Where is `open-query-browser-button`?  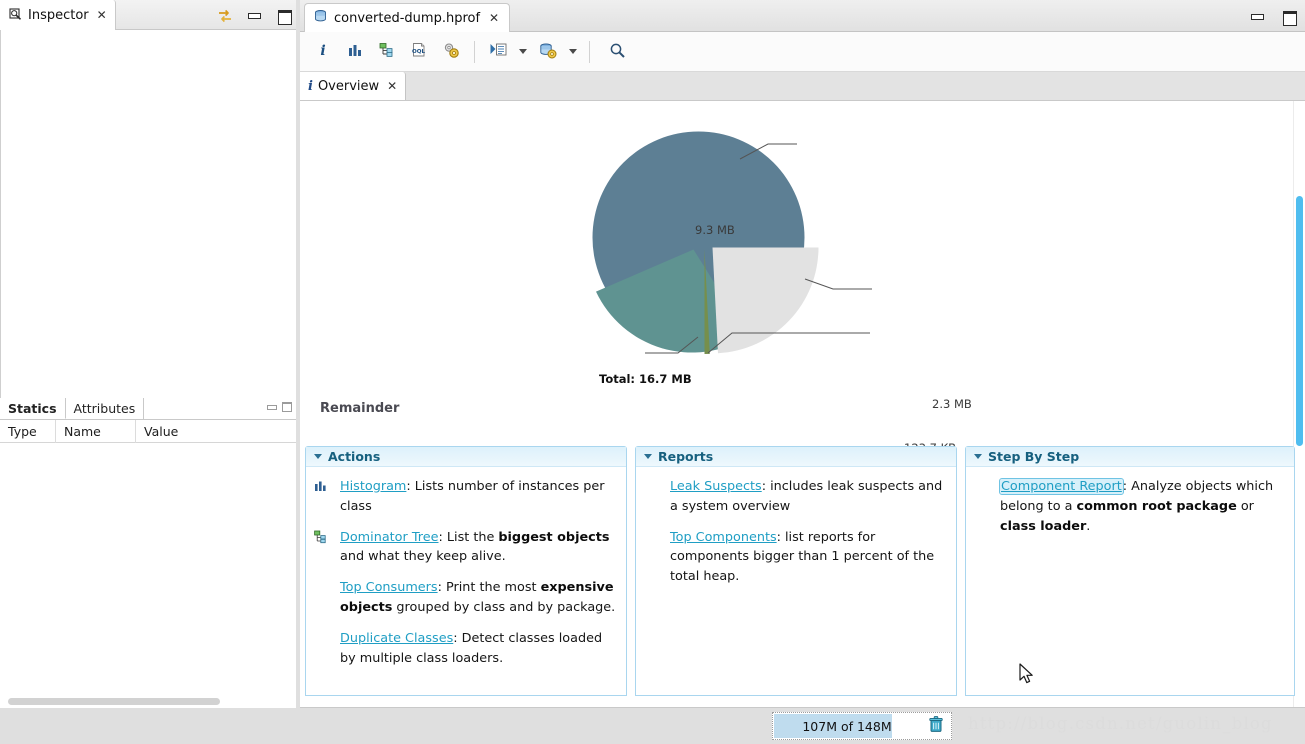
open-query-browser-button is located at coordinates (548, 52).